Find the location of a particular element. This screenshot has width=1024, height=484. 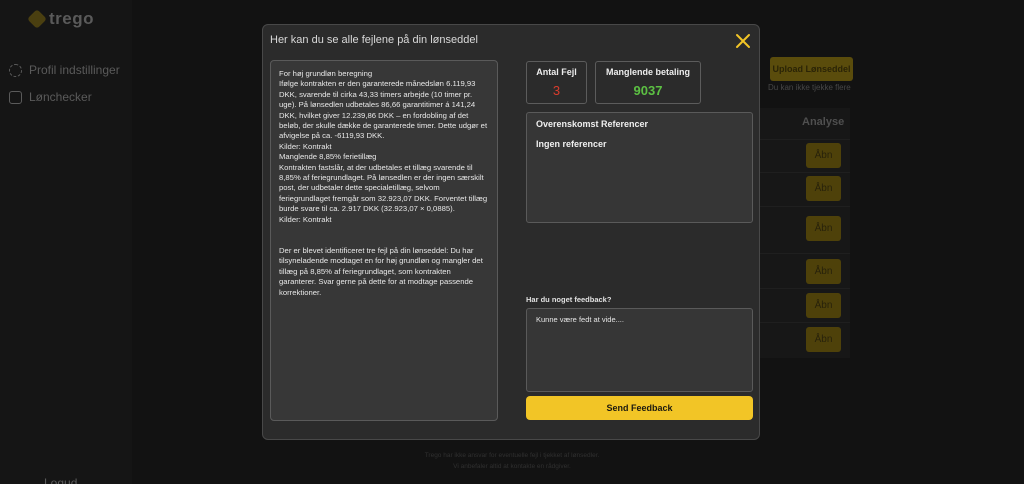

logo: trego is located at coordinates (60, 19).